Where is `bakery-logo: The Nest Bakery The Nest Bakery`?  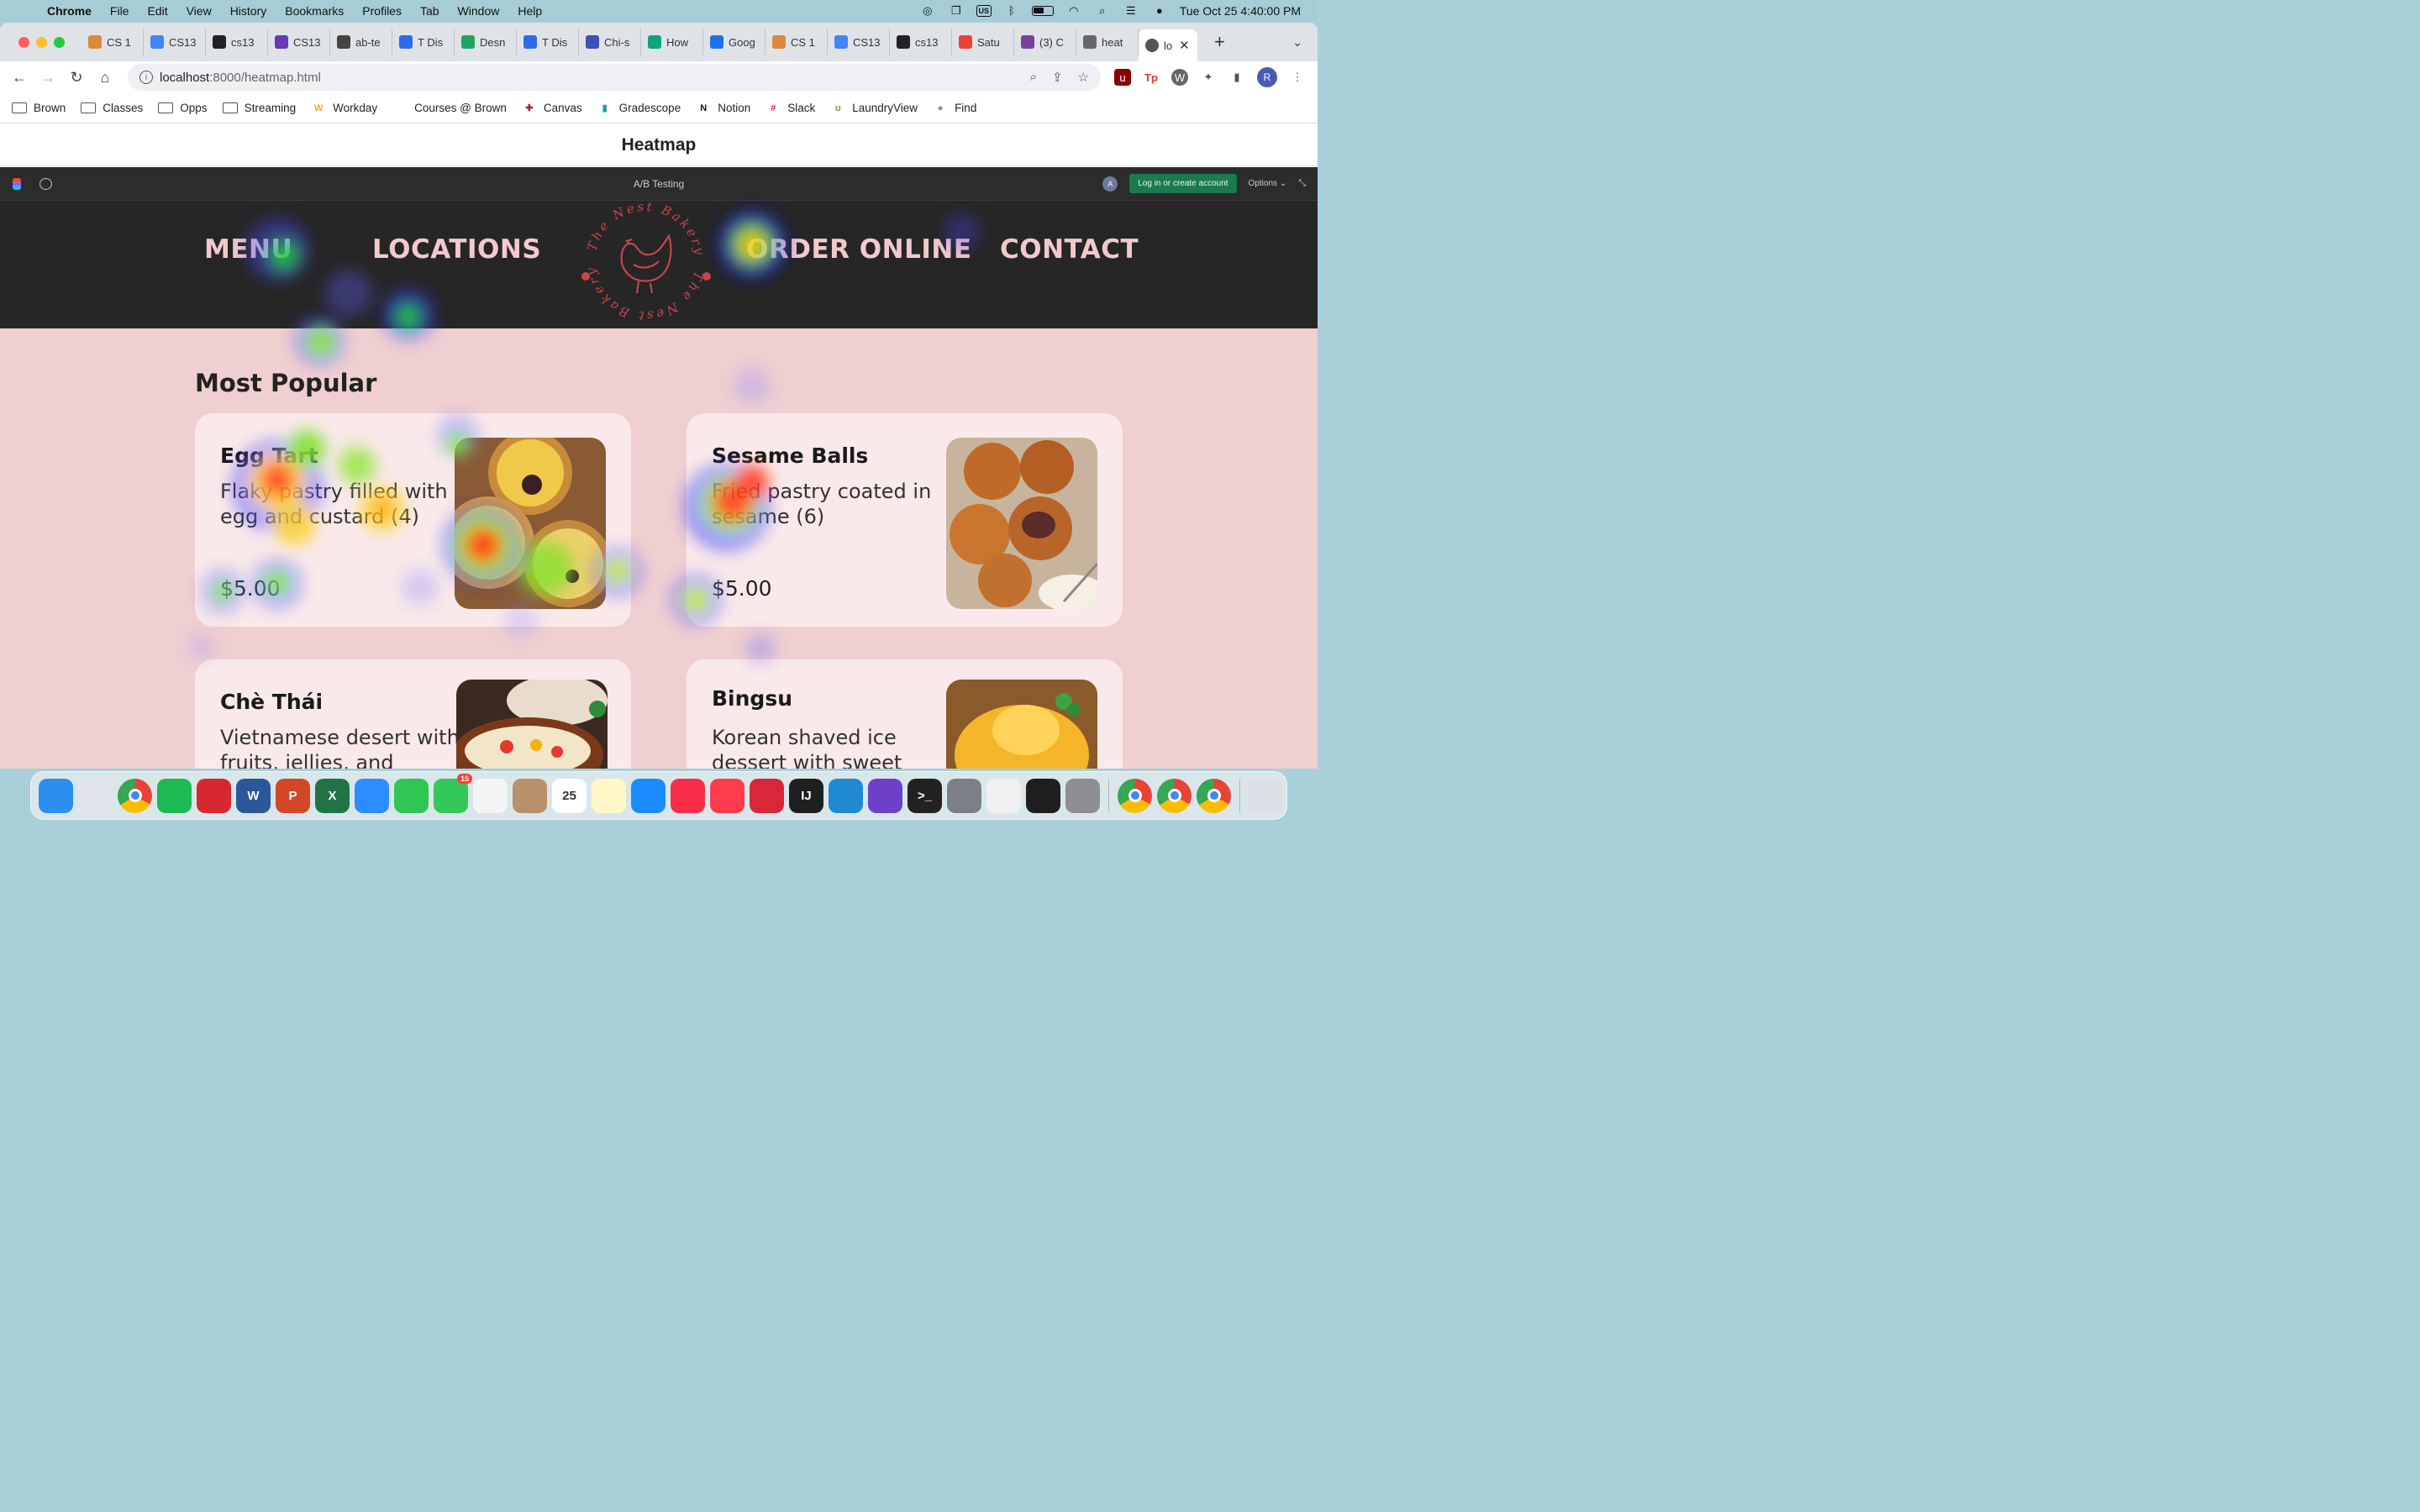
bakery-logo: The Nest Bakery The Nest Bakery is located at coordinates (645, 261).